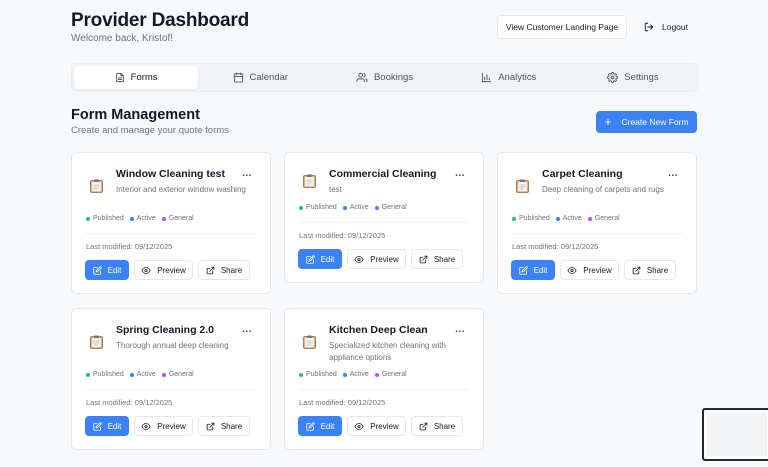 Image resolution: width=768 pixels, height=467 pixels. I want to click on tab-calendar: Calendar, so click(260, 77).